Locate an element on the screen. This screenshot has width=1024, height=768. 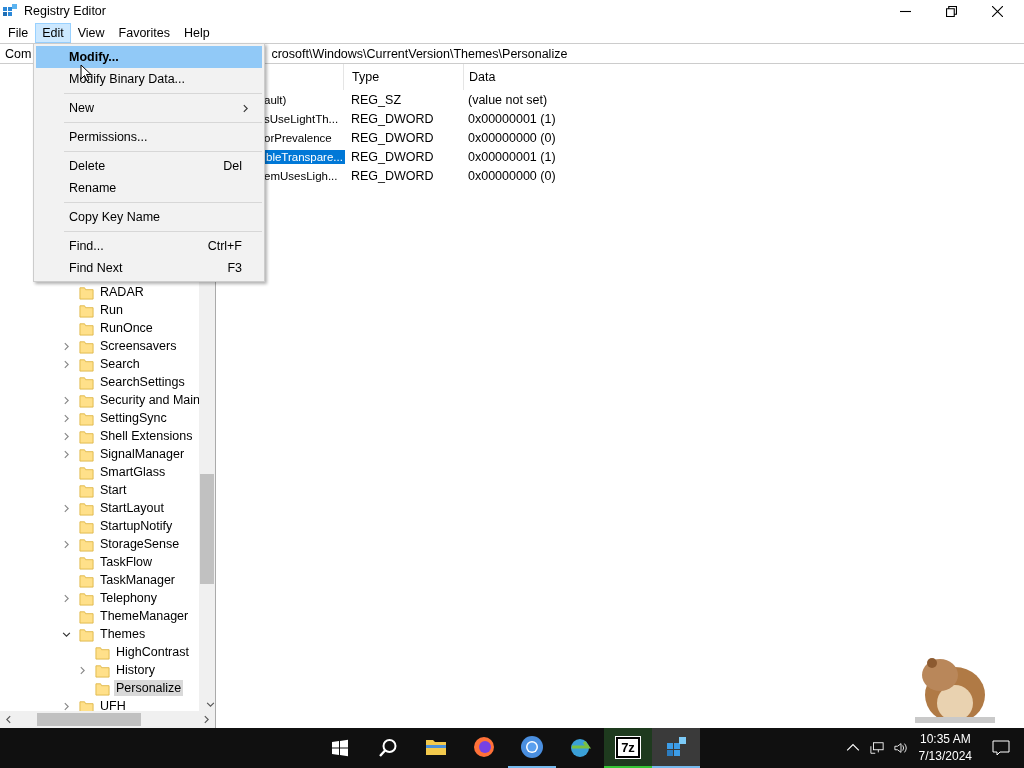
menu-item: Help is located at coordinates (197, 32).